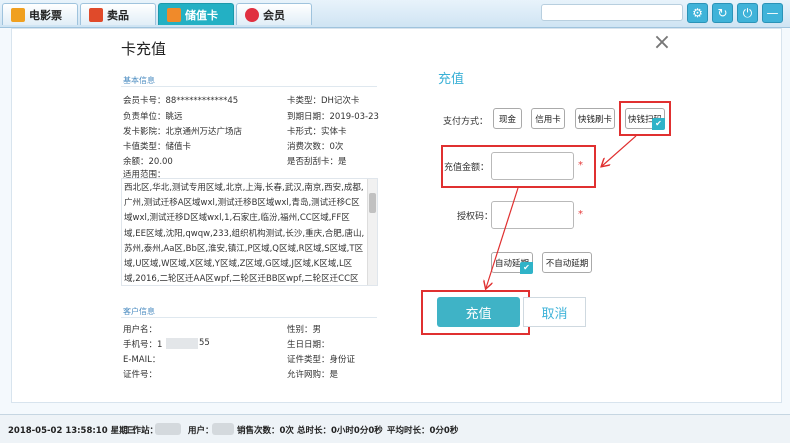 Image resolution: width=790 pixels, height=443 pixels. Describe the element at coordinates (182, 343) in the screenshot. I see `phone-redaction` at that location.